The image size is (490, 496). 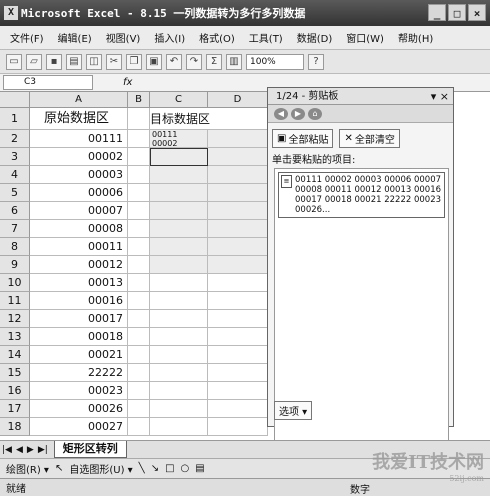 What do you see at coordinates (293, 410) in the screenshot?
I see `options-button: 选项 ▾` at bounding box center [293, 410].